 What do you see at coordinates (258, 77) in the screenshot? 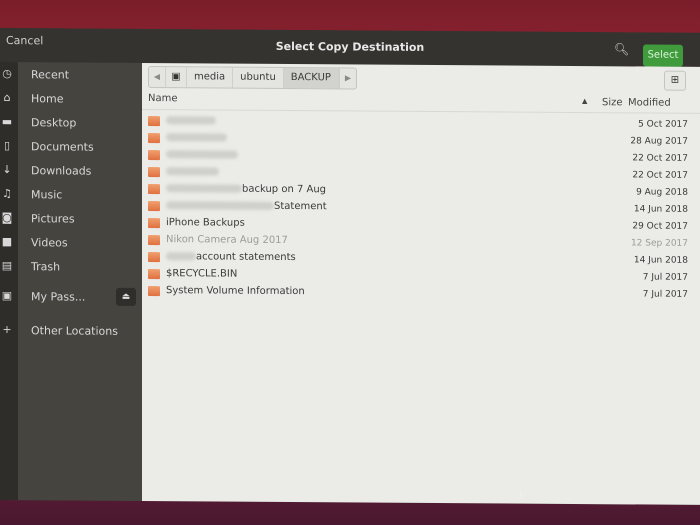
I see `path-segment-ubuntu: ubuntu` at bounding box center [258, 77].